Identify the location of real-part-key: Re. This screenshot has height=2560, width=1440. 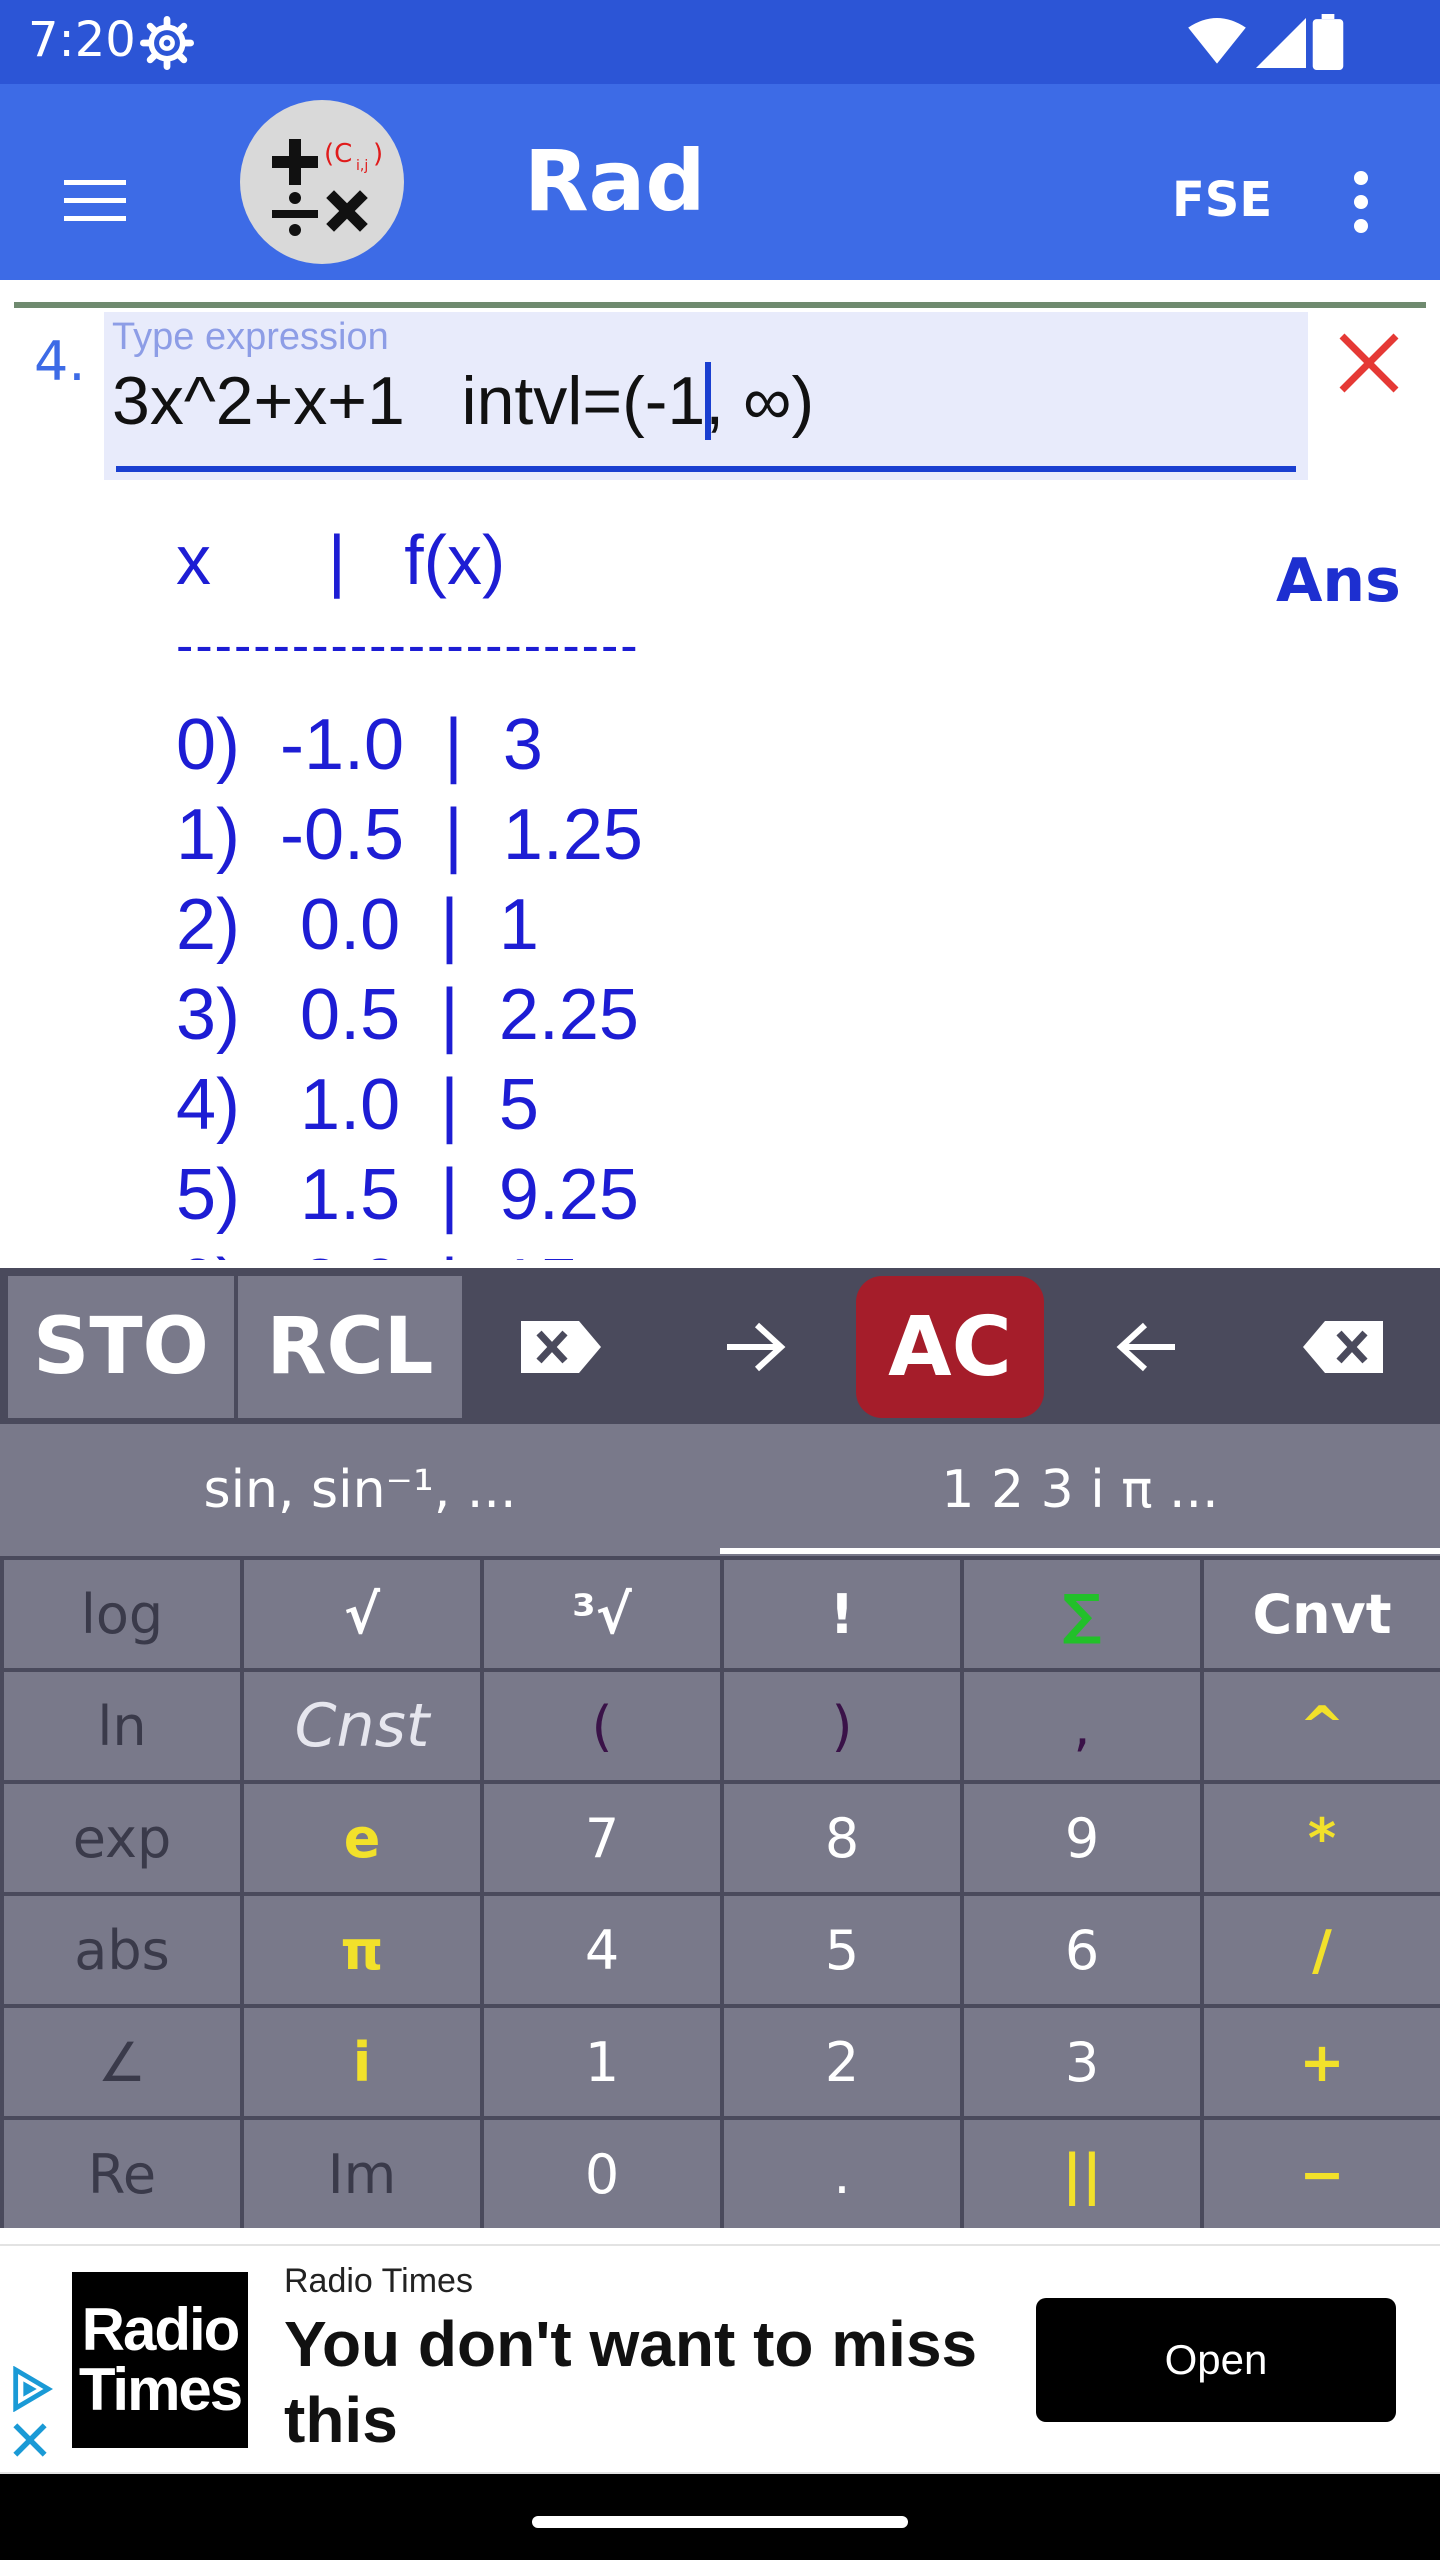
(122, 2174).